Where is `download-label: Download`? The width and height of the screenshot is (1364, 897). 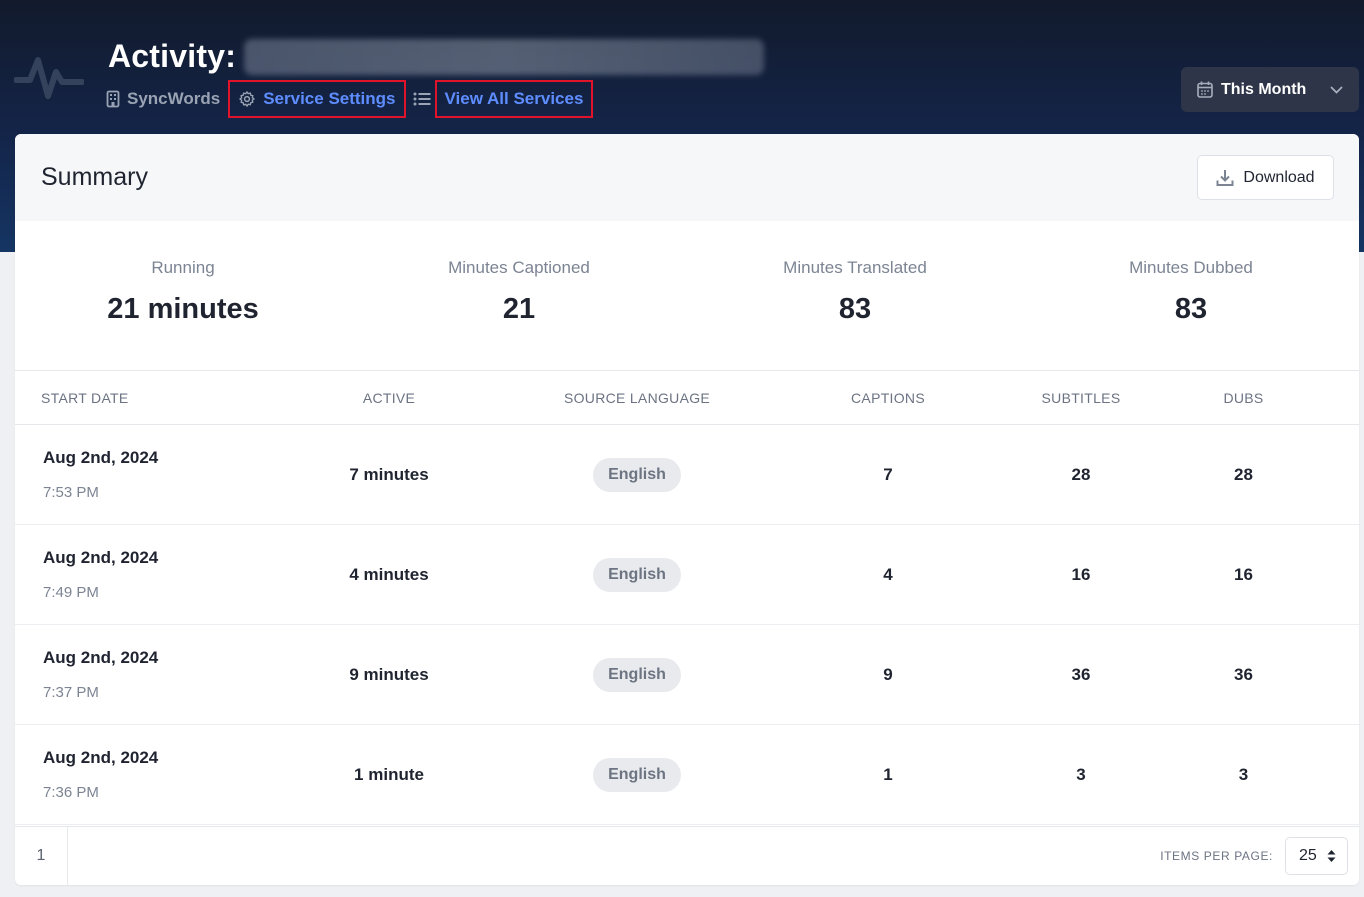
download-label: Download is located at coordinates (1279, 177).